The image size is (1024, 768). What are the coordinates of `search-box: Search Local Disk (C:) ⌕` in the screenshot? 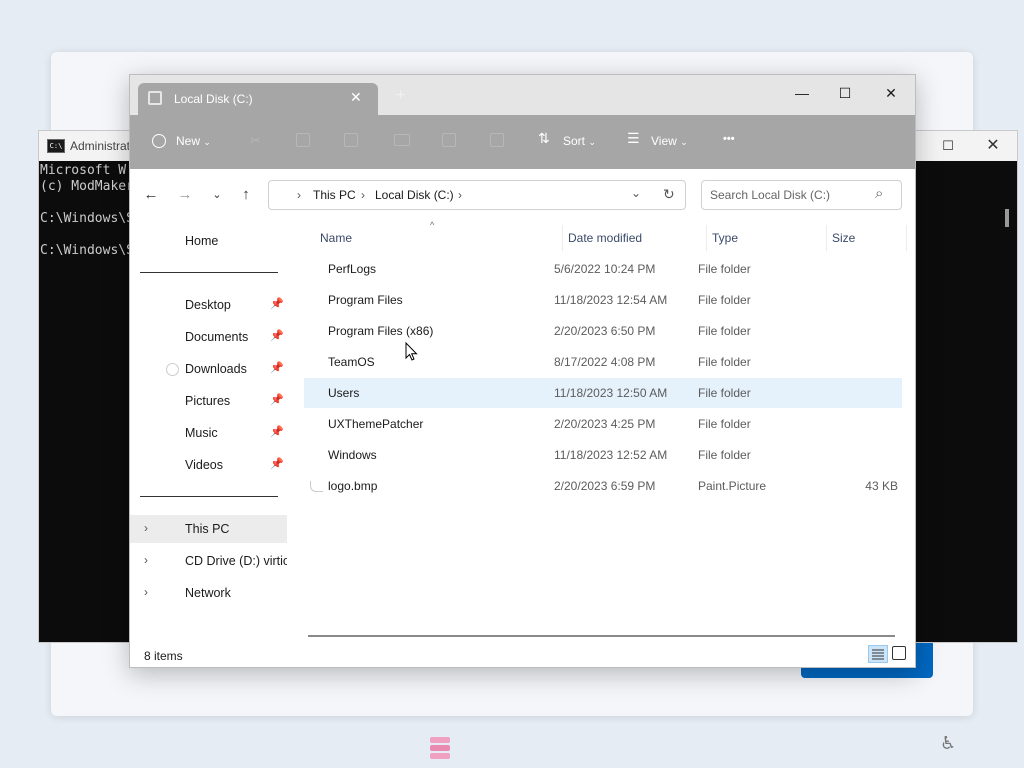 It's located at (801, 195).